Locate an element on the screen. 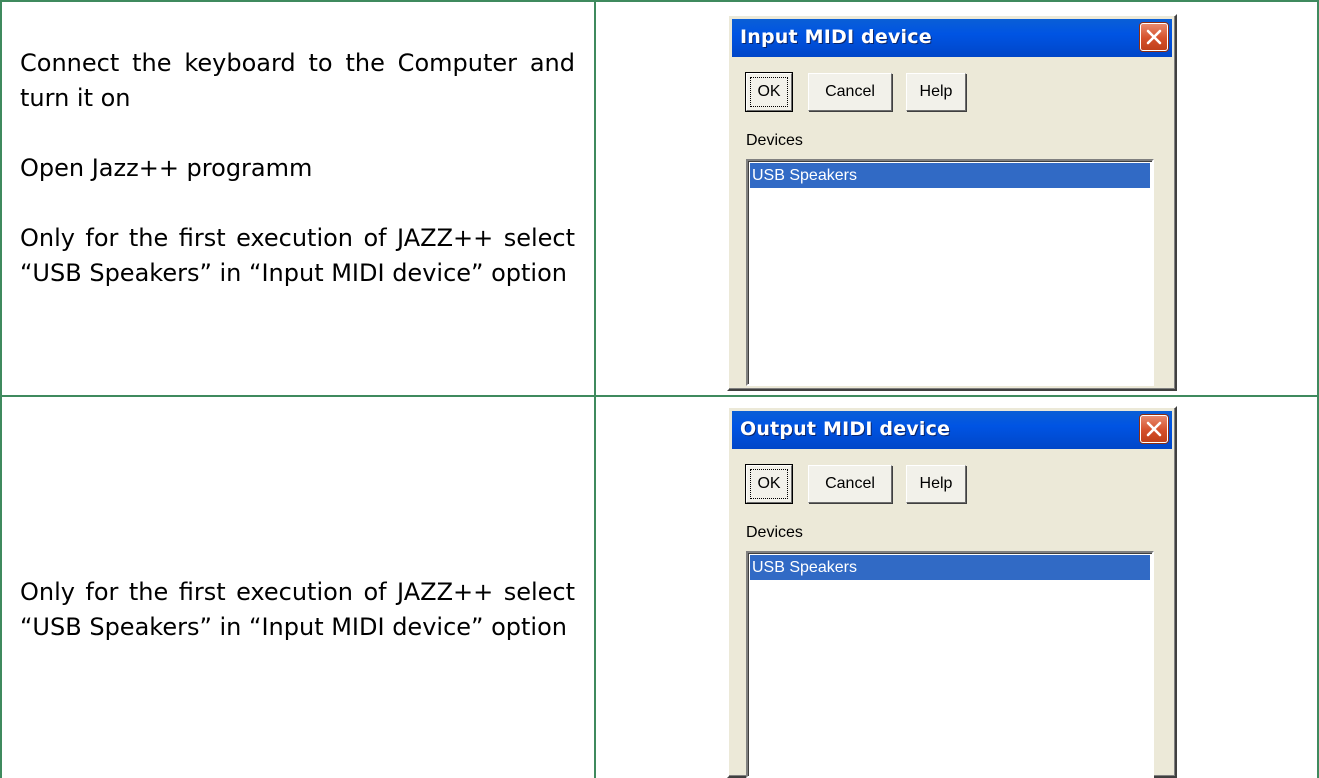 The width and height of the screenshot is (1319, 778). table-border-middle is located at coordinates (595, 389).